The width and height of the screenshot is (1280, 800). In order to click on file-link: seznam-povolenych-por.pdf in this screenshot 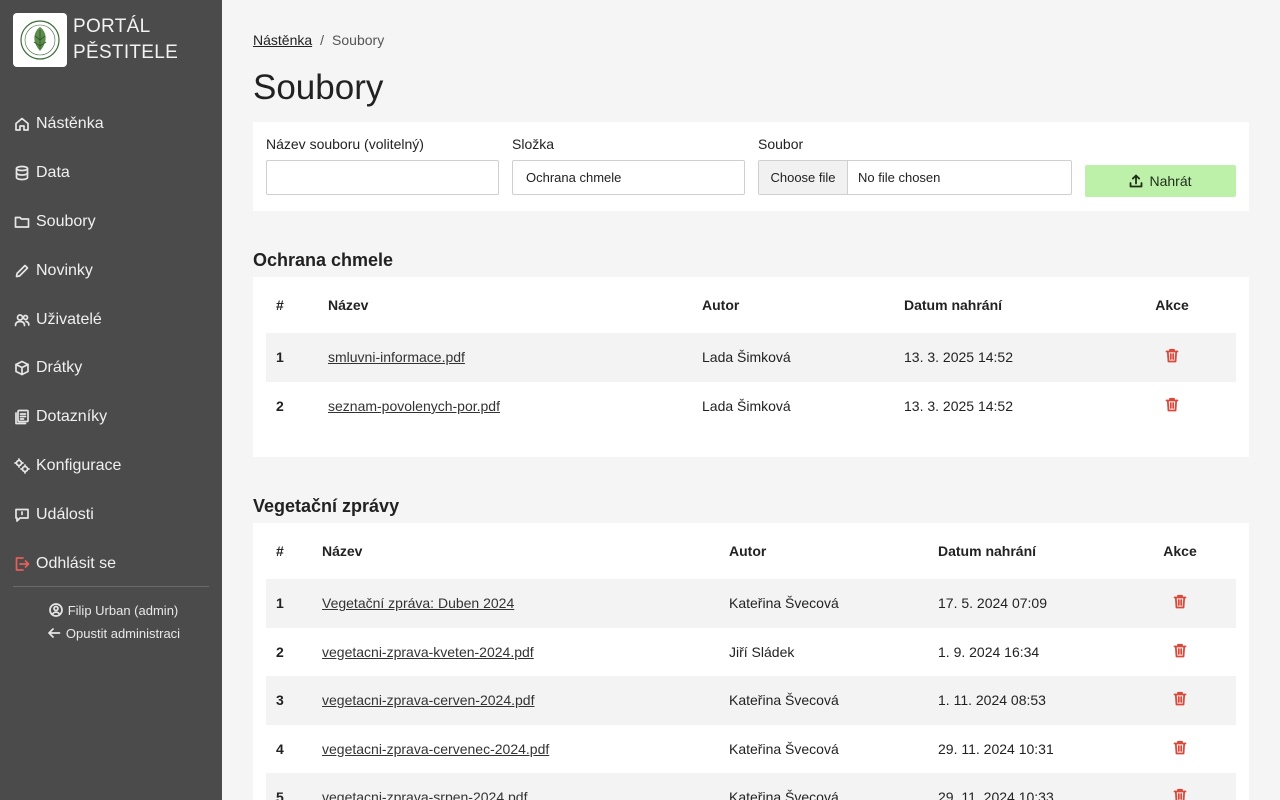, I will do `click(414, 406)`.